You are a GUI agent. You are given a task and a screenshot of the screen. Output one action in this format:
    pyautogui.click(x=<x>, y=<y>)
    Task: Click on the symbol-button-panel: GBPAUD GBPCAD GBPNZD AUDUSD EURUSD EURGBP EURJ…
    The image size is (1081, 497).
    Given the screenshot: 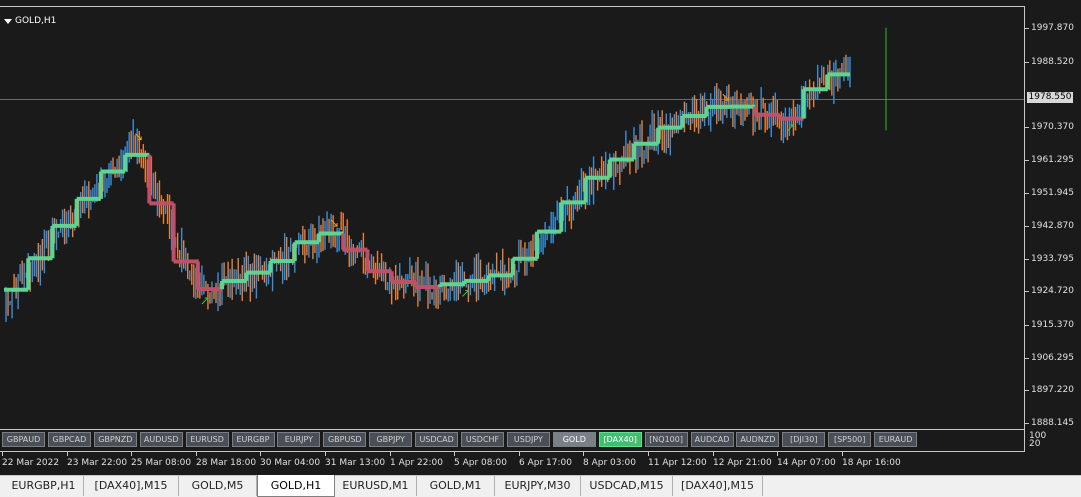 What is the action you would take?
    pyautogui.click(x=512, y=441)
    